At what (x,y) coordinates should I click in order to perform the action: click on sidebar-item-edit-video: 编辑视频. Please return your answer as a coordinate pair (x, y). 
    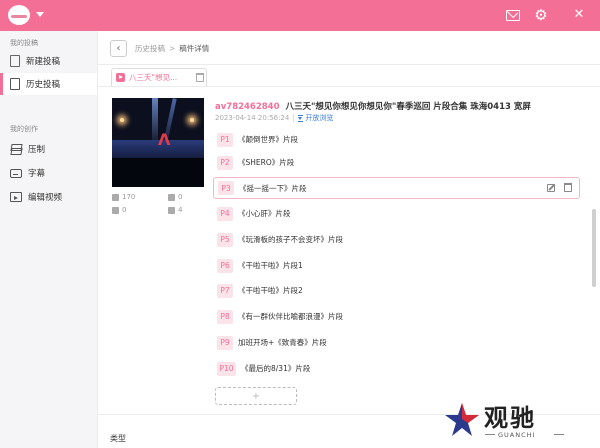
    Looking at the image, I should click on (48, 197).